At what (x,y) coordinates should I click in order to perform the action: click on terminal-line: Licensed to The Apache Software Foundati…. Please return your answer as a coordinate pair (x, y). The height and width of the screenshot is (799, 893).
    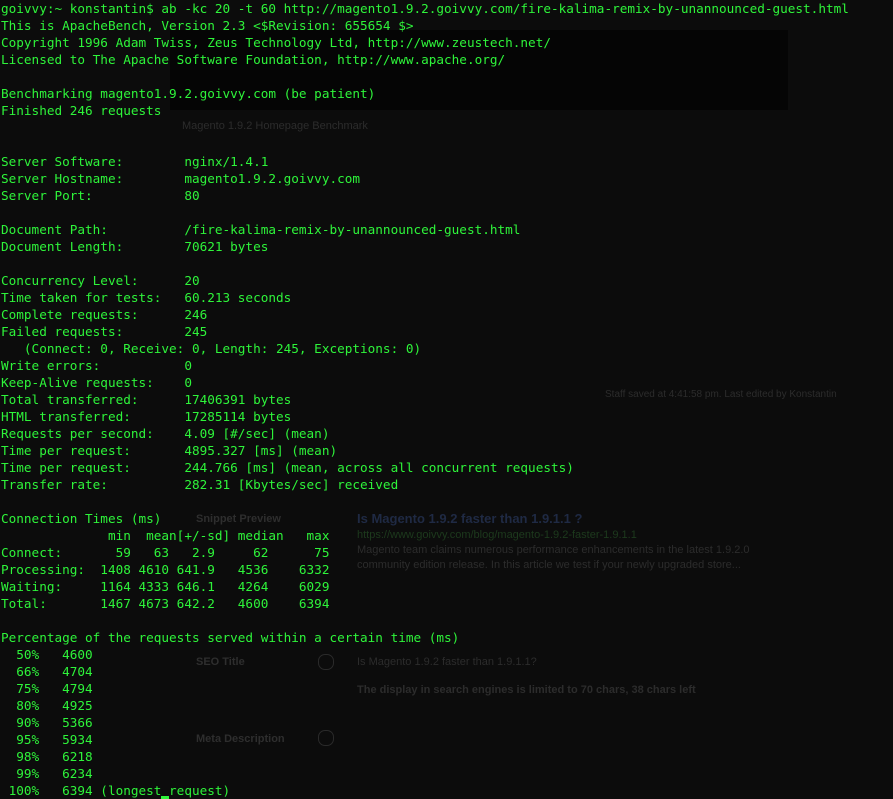
    Looking at the image, I should click on (425, 59).